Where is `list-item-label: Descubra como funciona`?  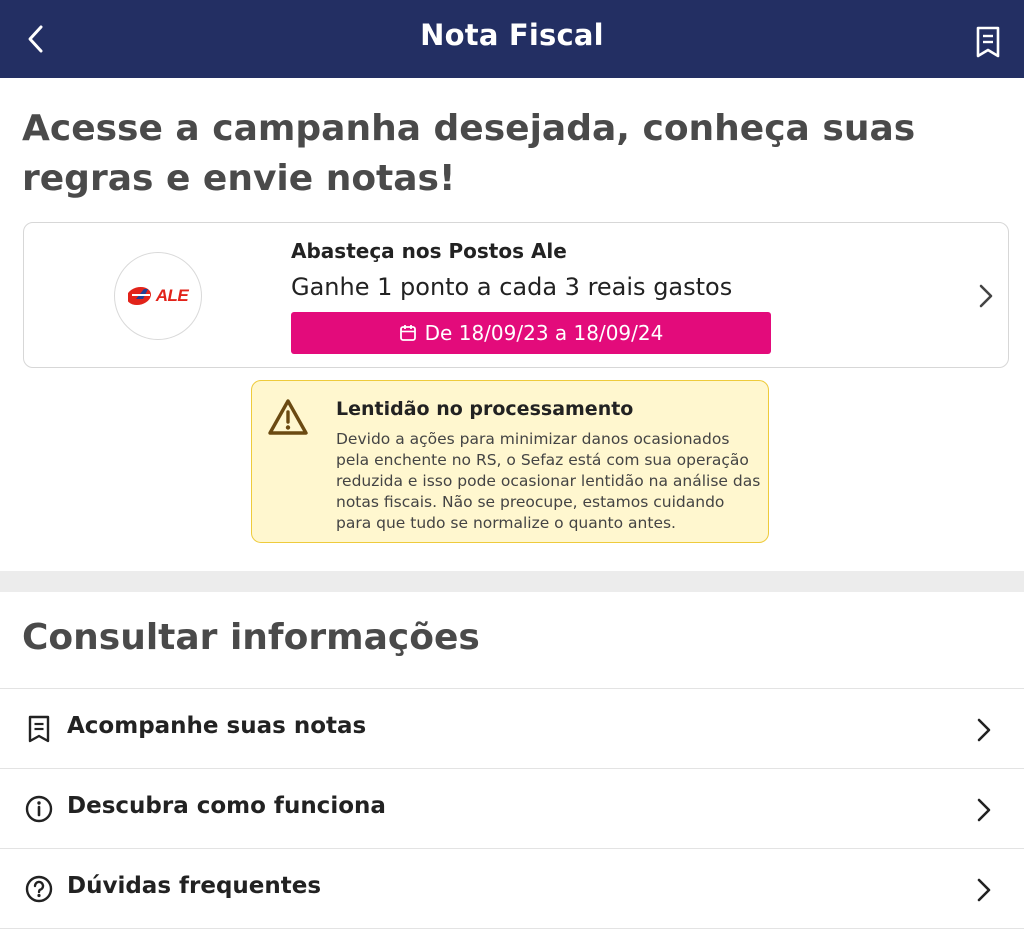
list-item-label: Descubra como funciona is located at coordinates (226, 806).